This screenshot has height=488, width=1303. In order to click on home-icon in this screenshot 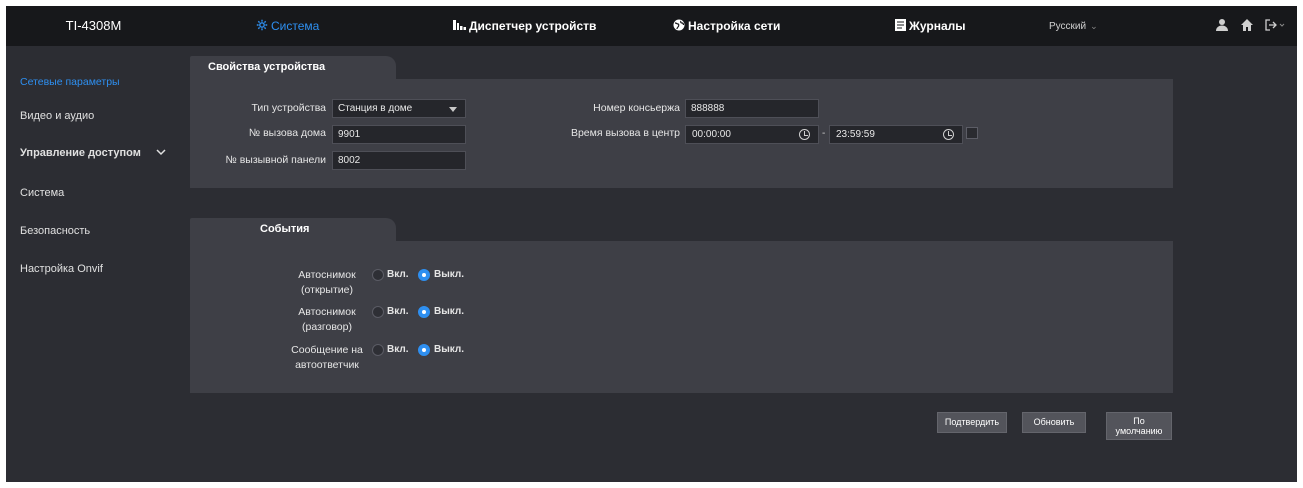, I will do `click(1247, 26)`.